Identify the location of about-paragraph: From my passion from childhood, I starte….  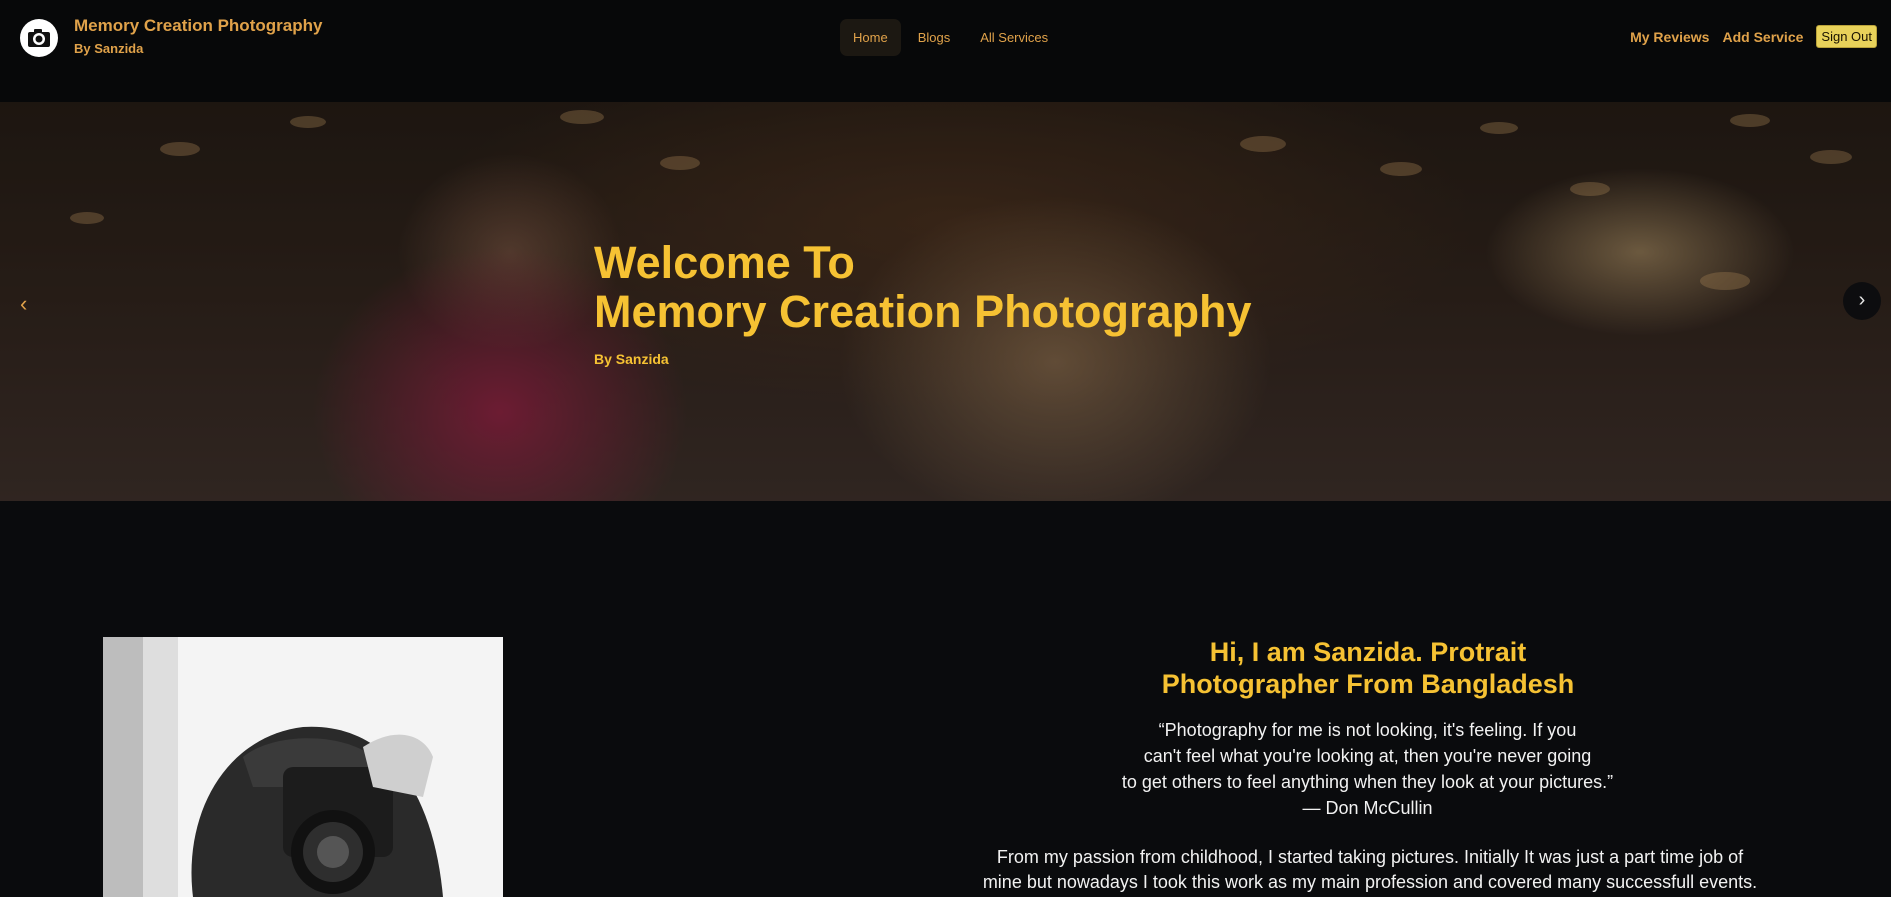
(1370, 870).